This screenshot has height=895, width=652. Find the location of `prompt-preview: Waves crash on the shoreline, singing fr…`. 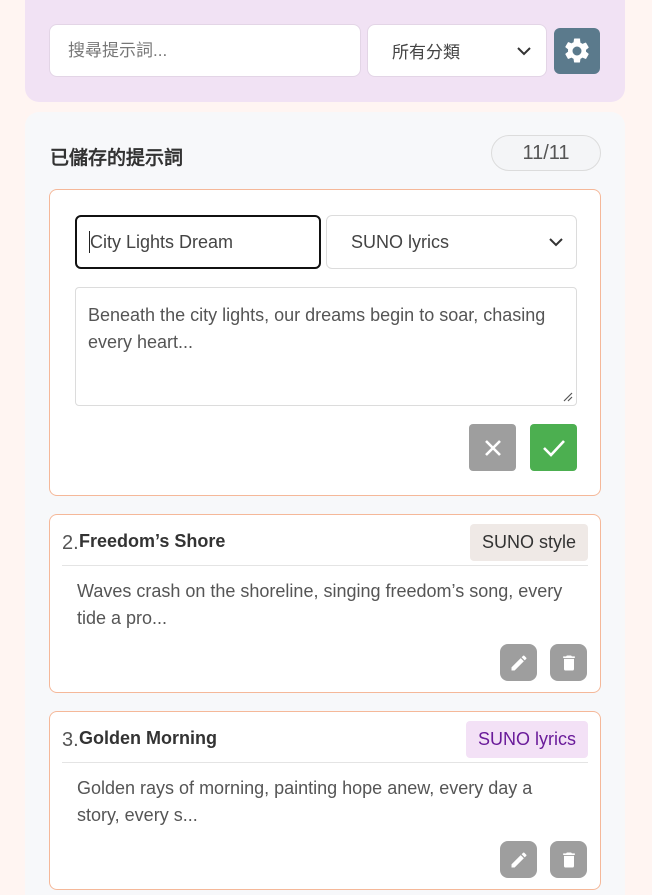

prompt-preview: Waves crash on the shoreline, singing fr… is located at coordinates (320, 604).